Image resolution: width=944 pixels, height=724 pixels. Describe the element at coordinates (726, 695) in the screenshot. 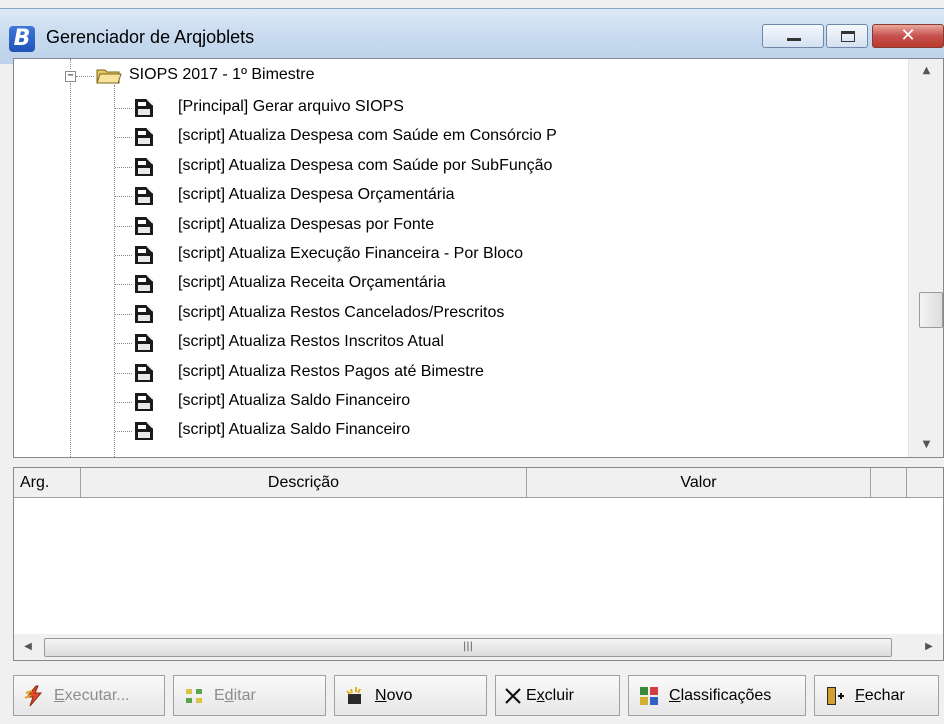

I see `classificacoes-label: lassificações` at that location.